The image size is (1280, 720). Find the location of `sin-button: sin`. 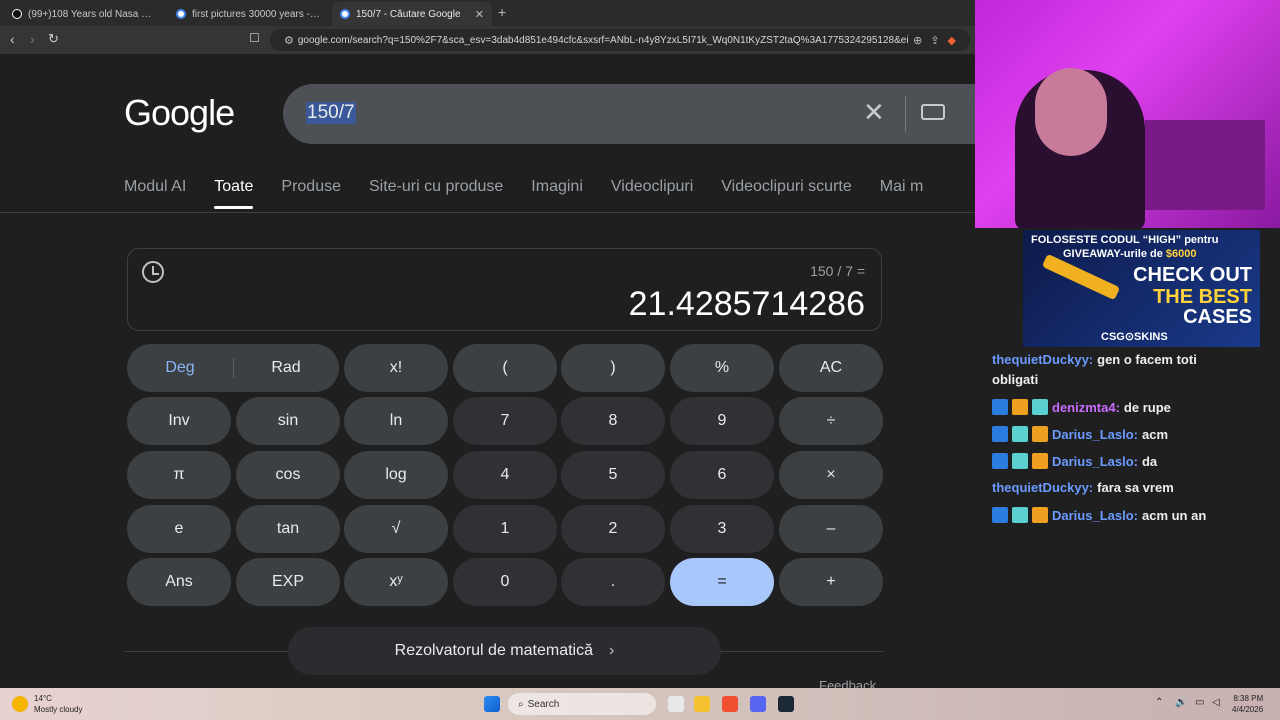

sin-button: sin is located at coordinates (288, 421).